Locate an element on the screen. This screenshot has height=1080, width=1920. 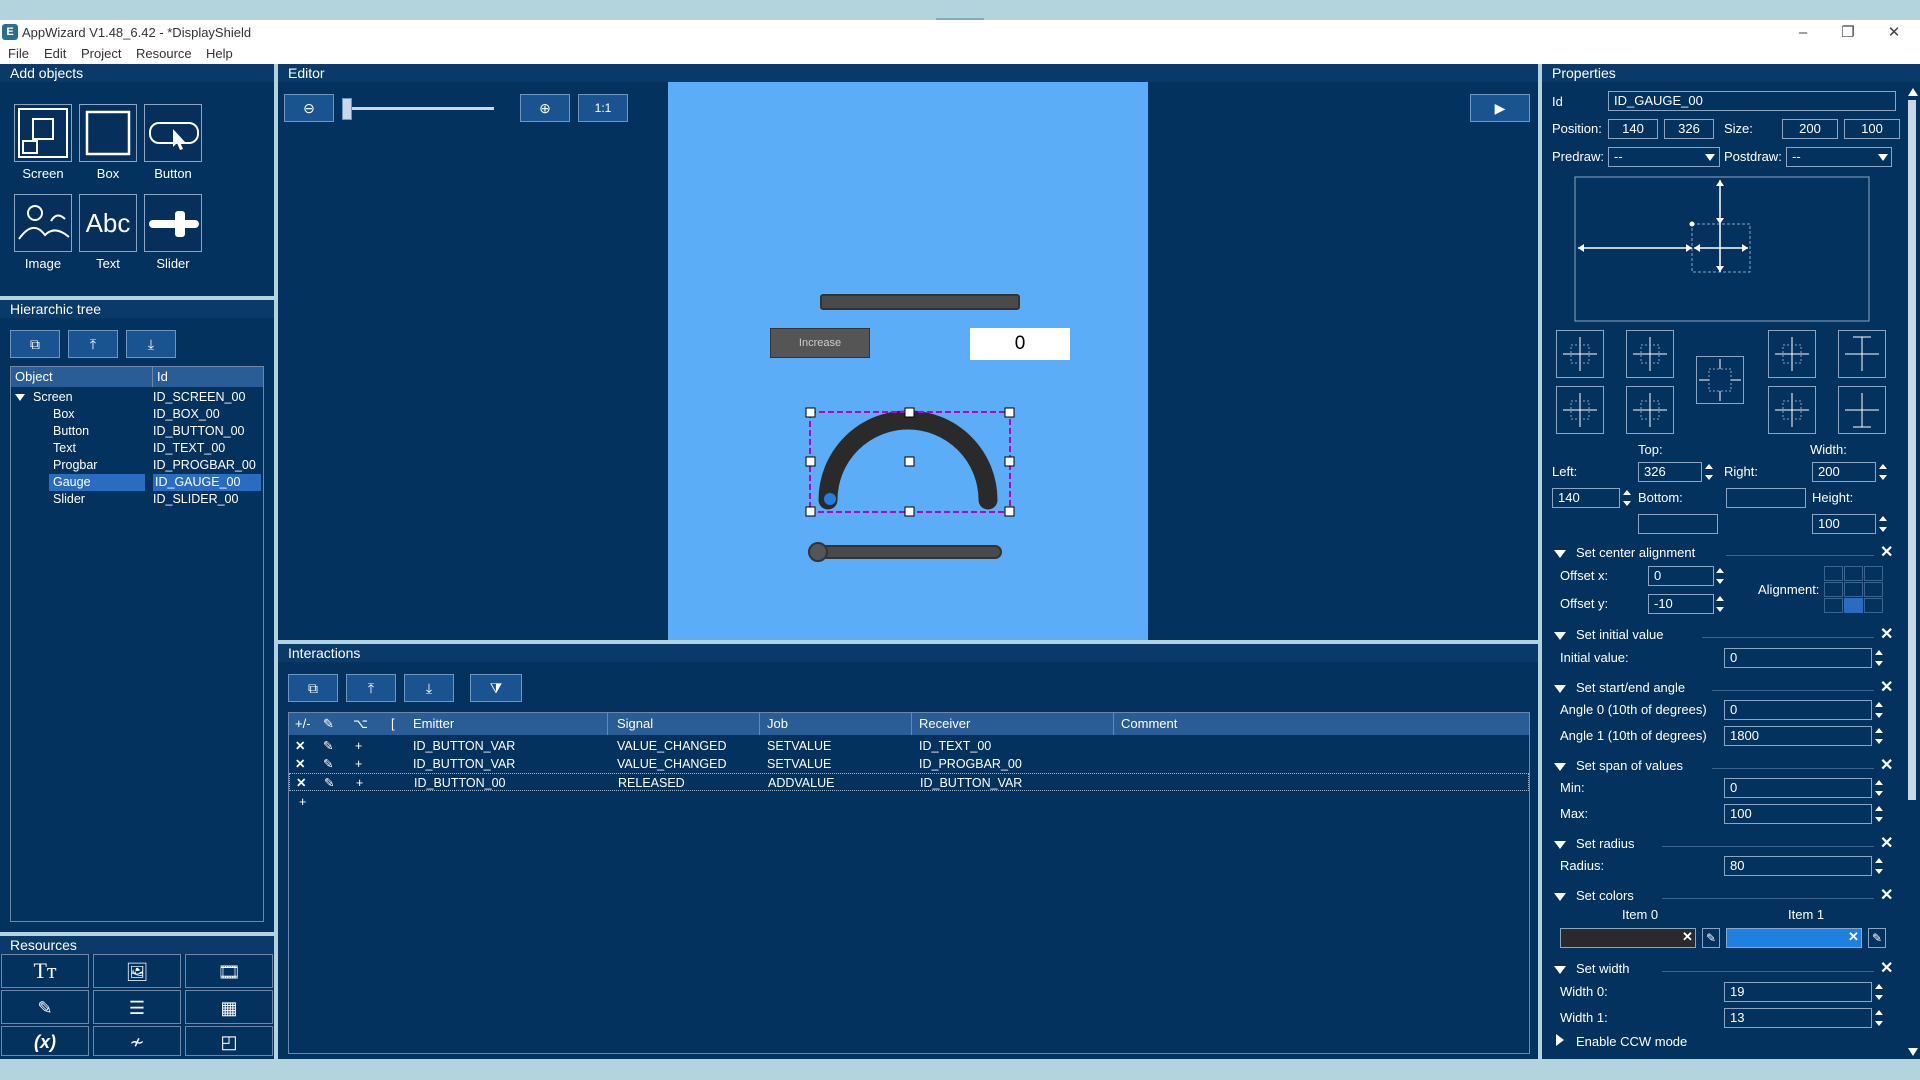
tree-move-down-button: ⤓ is located at coordinates (151, 344).